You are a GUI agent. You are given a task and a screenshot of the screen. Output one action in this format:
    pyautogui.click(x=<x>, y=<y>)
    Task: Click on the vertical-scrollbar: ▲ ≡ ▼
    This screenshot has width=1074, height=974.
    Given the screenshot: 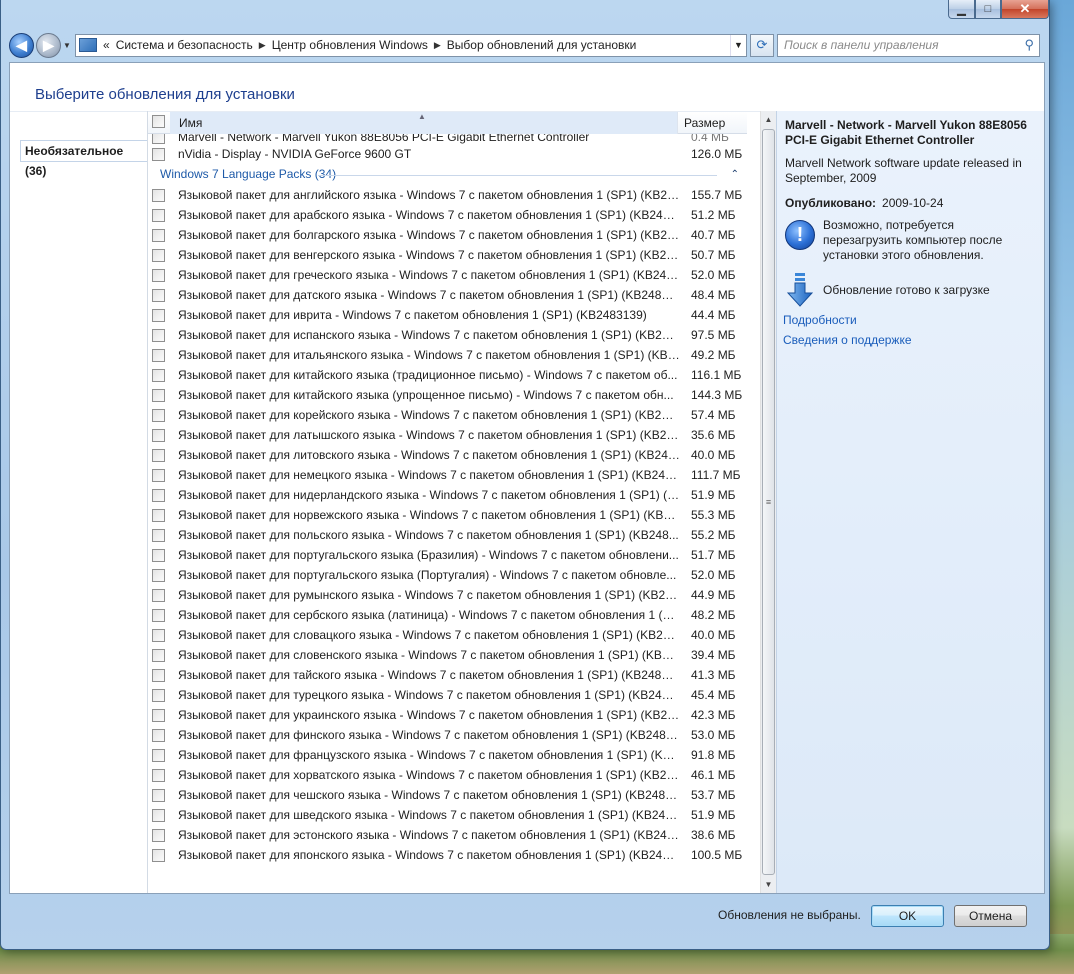 What is the action you would take?
    pyautogui.click(x=768, y=502)
    